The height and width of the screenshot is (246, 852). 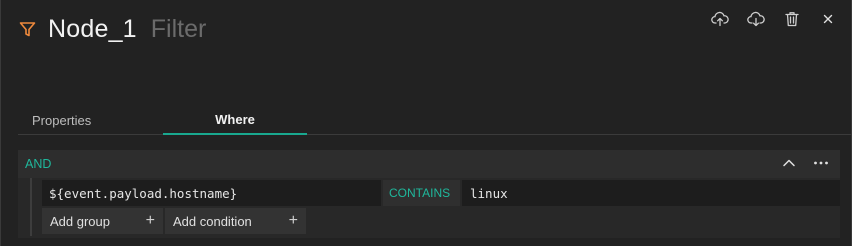 I want to click on more-icon, so click(x=821, y=163).